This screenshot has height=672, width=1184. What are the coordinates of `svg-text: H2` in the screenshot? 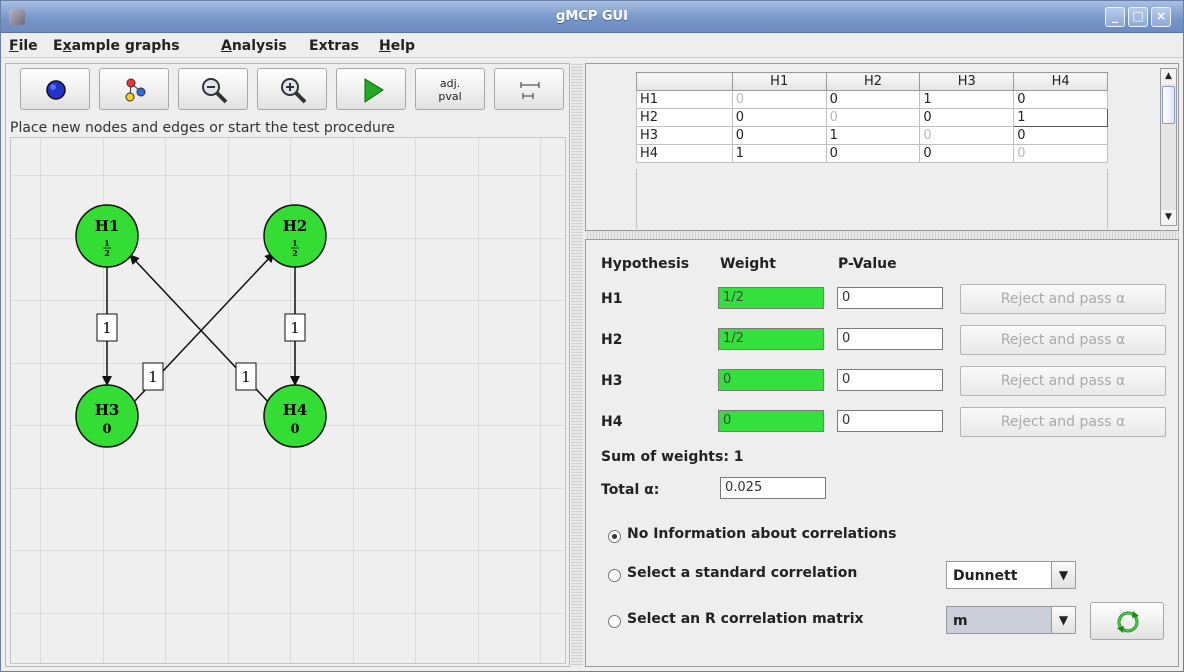 It's located at (295, 226).